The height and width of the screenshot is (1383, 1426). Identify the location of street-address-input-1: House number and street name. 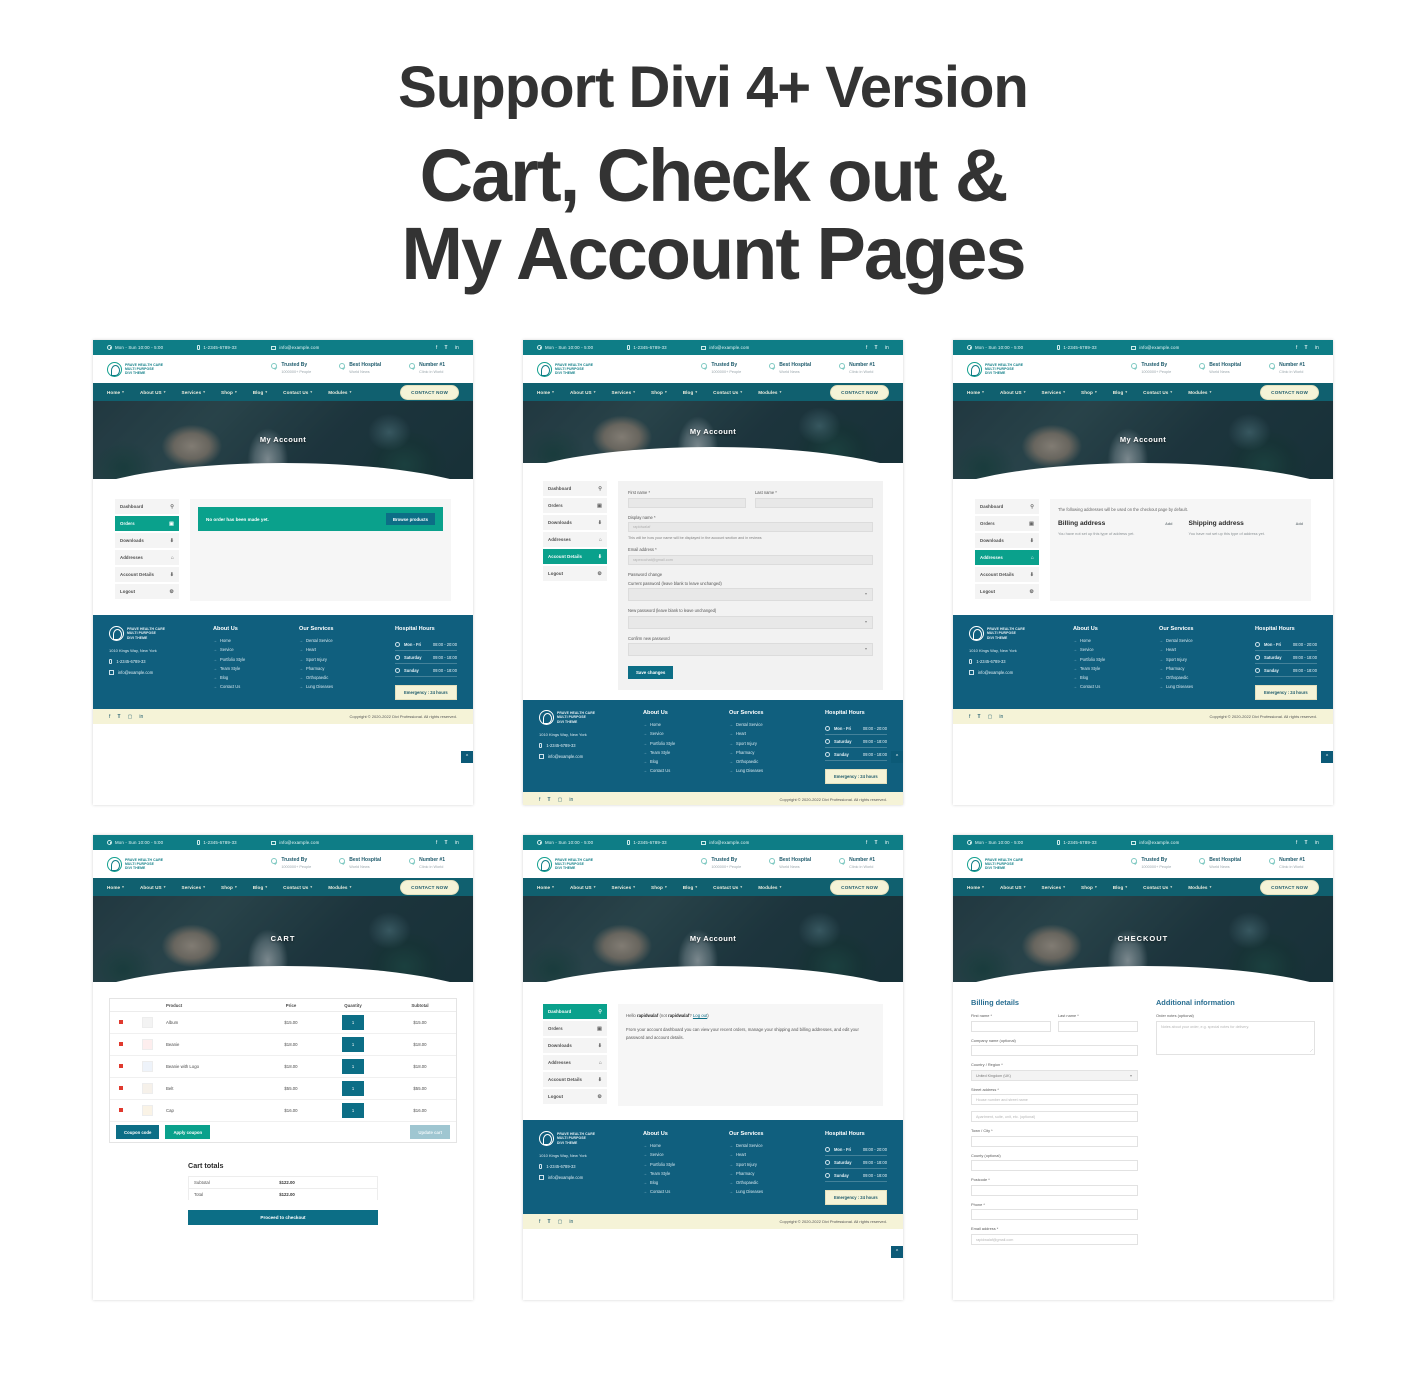
(1054, 1099).